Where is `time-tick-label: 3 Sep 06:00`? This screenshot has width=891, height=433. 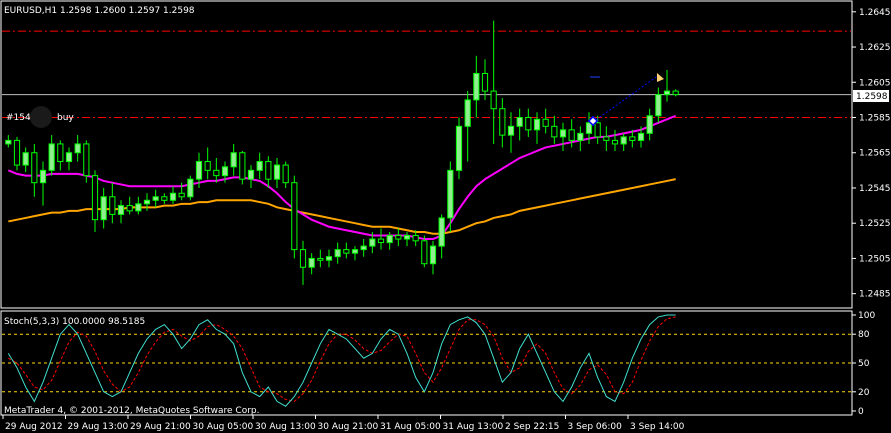
time-tick-label: 3 Sep 06:00 is located at coordinates (595, 427).